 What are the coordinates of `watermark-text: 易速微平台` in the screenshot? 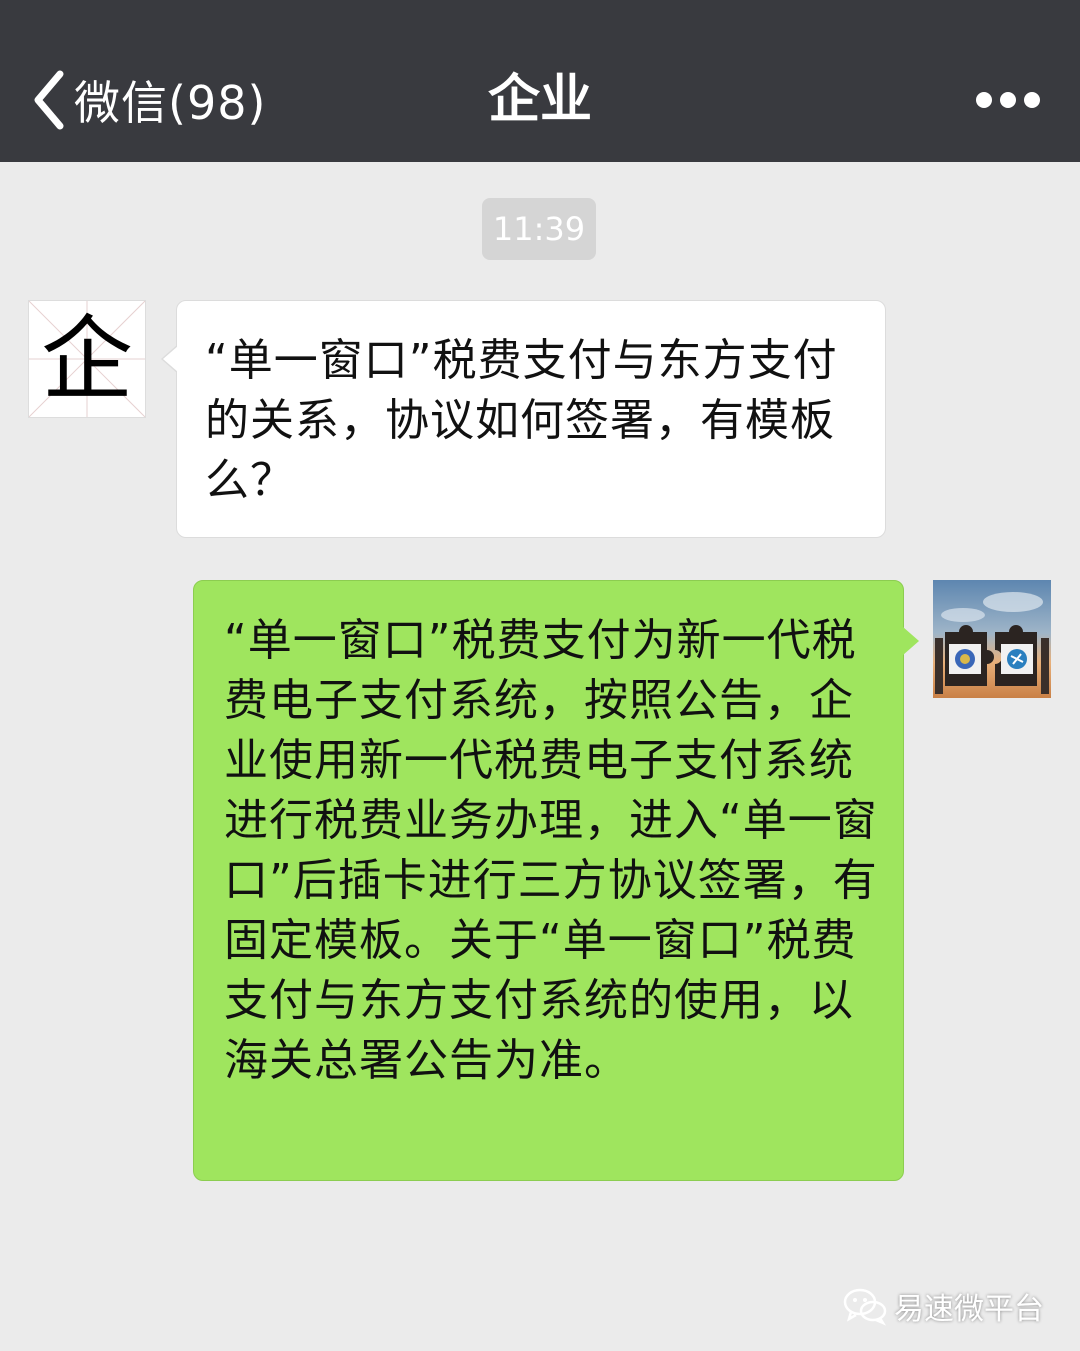 It's located at (969, 1309).